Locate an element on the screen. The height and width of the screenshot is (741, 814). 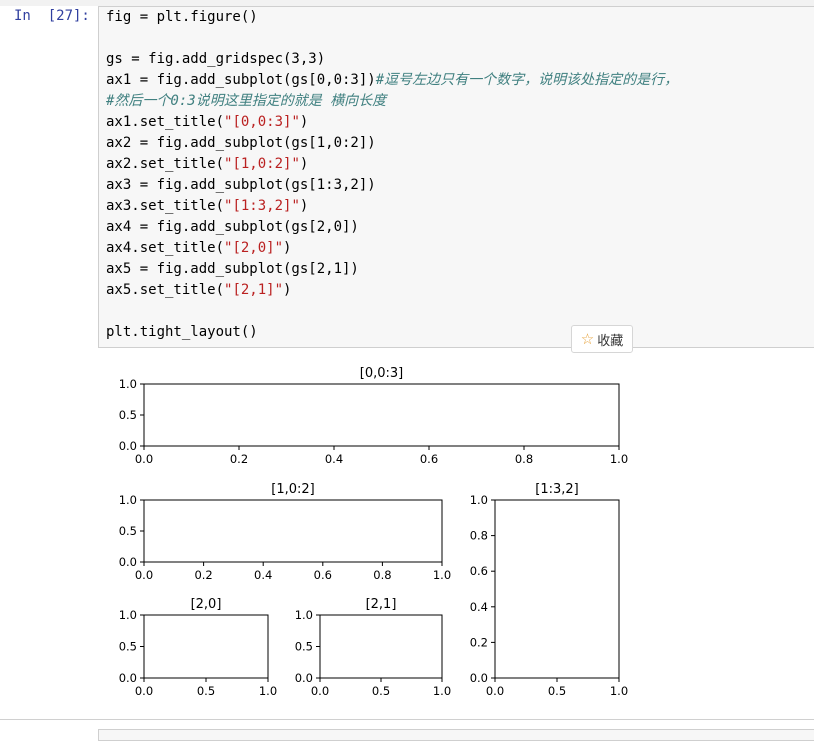
code-string: "[1,0:2]" is located at coordinates (262, 164).